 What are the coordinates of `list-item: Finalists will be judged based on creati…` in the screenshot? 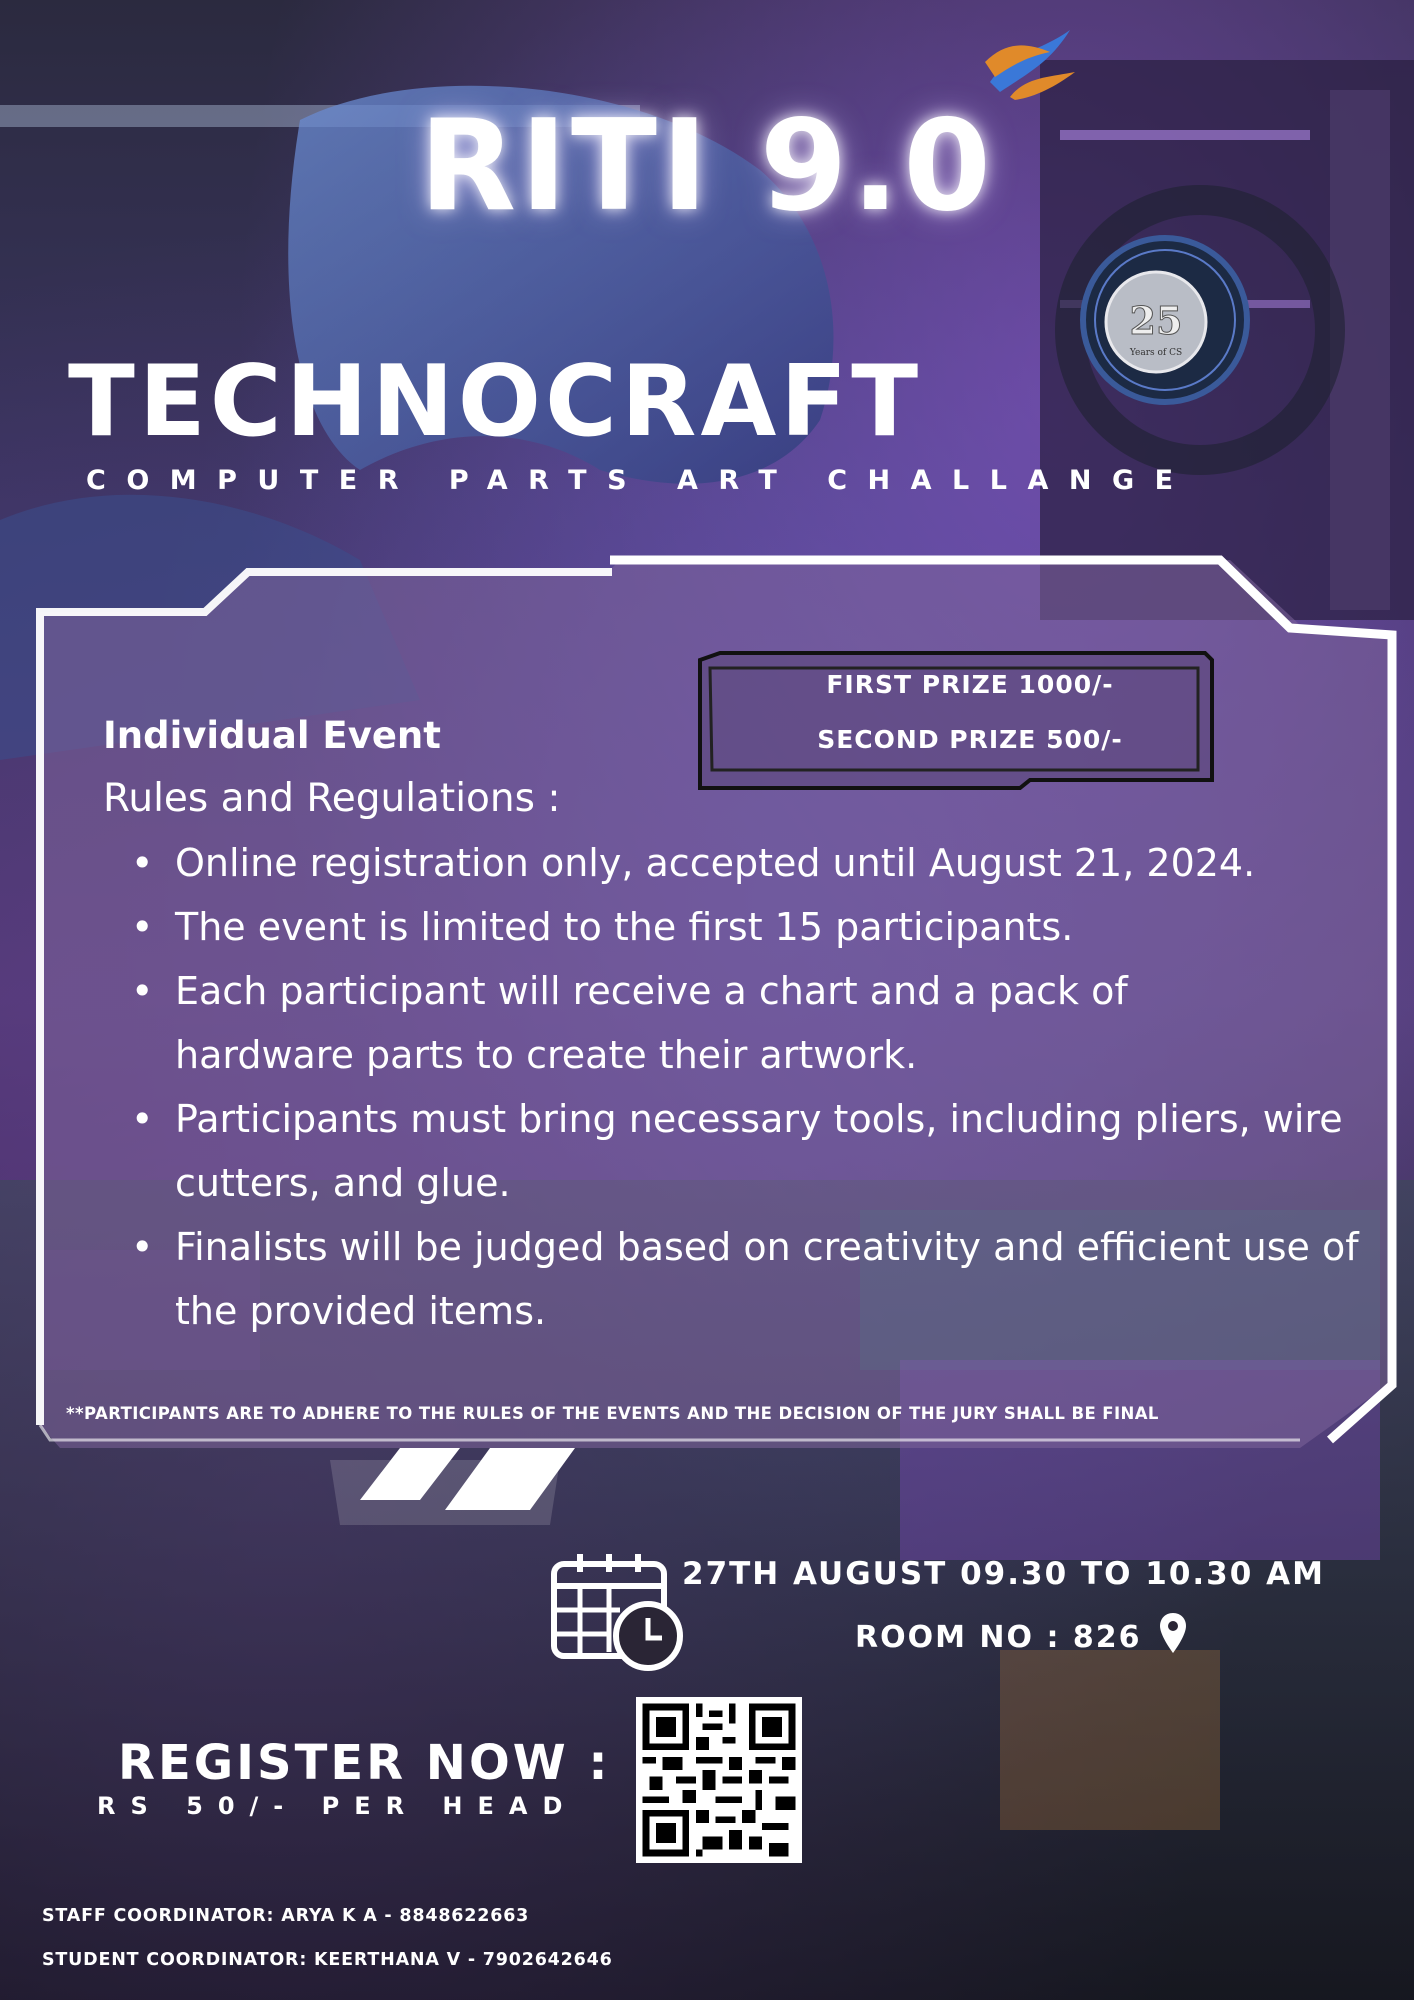 It's located at (758, 1279).